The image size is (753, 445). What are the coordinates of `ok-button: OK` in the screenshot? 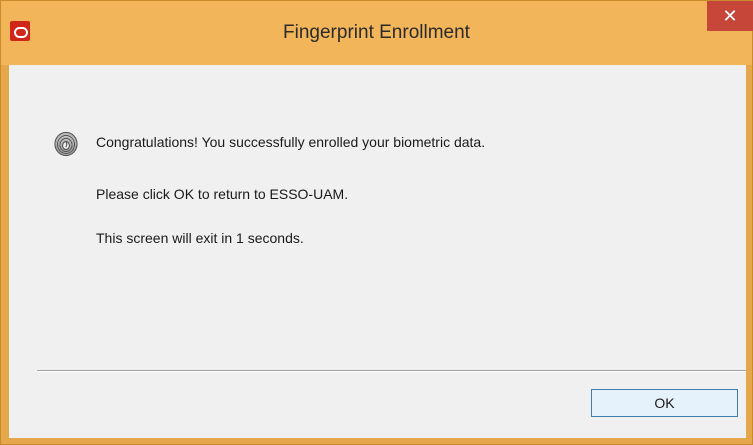 It's located at (664, 403).